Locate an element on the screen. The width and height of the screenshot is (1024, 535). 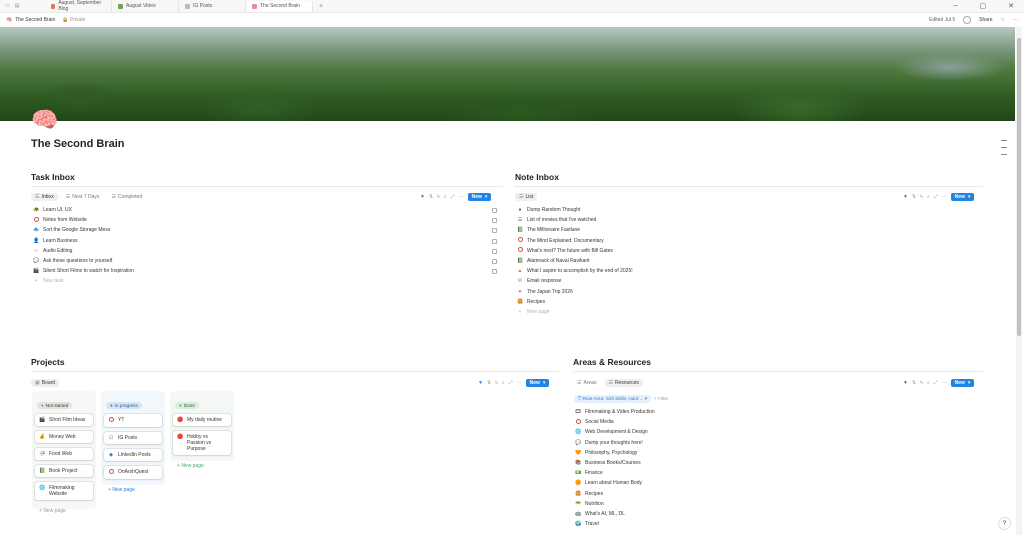
tab-list: ☰ List is located at coordinates (526, 196).